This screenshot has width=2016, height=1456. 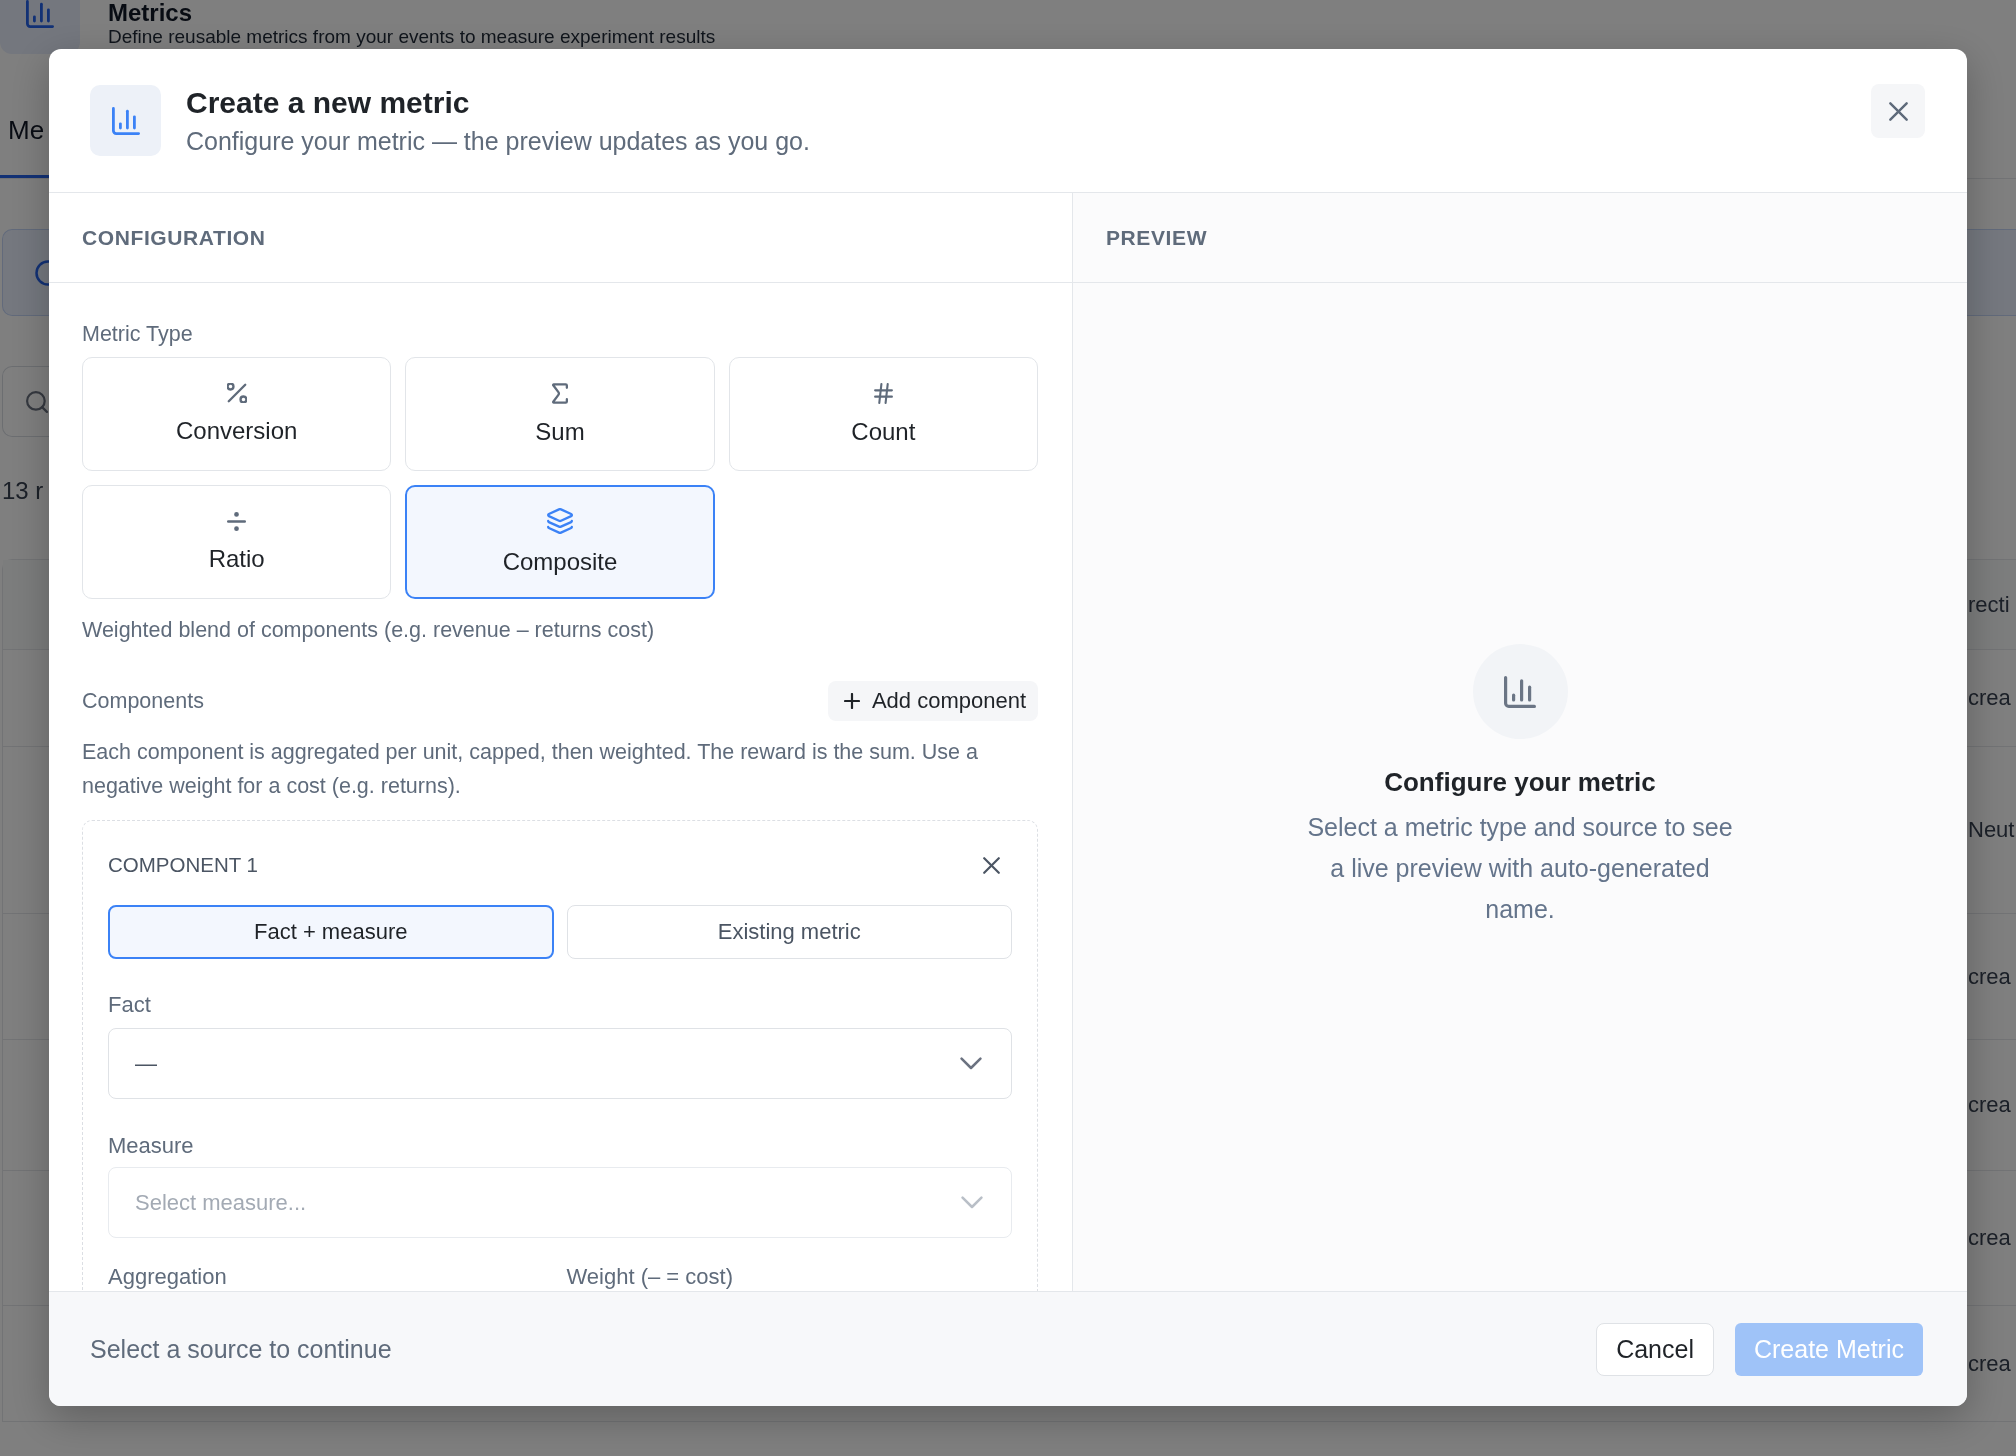 What do you see at coordinates (412, 37) in the screenshot?
I see `page-subtitle: Define reusable metrics from your events to measure experiment results` at bounding box center [412, 37].